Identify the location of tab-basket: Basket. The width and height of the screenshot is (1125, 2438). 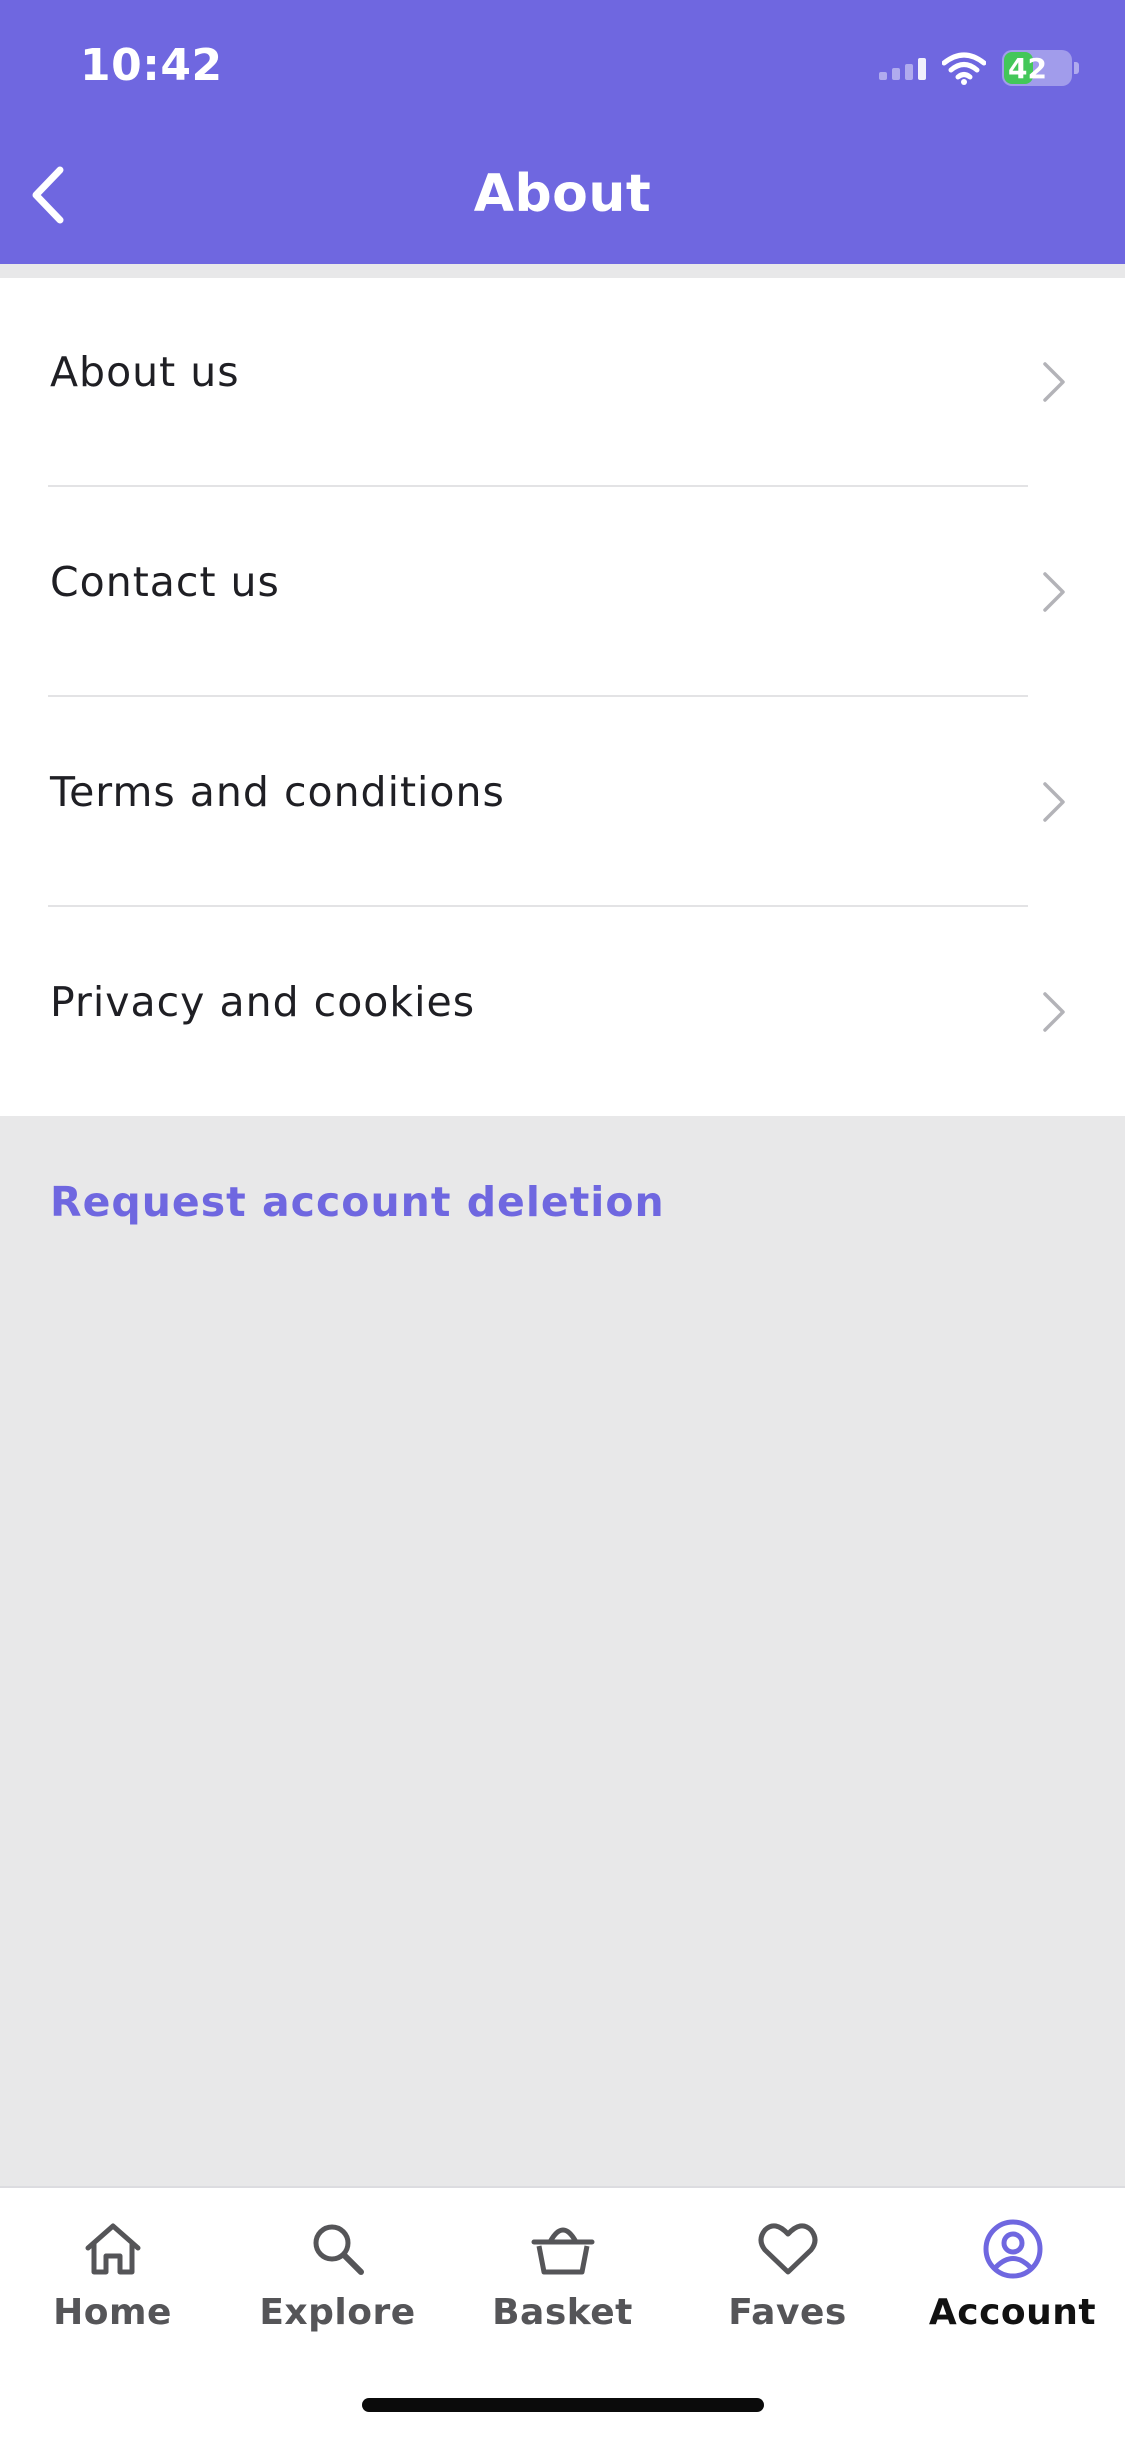
(562, 2273).